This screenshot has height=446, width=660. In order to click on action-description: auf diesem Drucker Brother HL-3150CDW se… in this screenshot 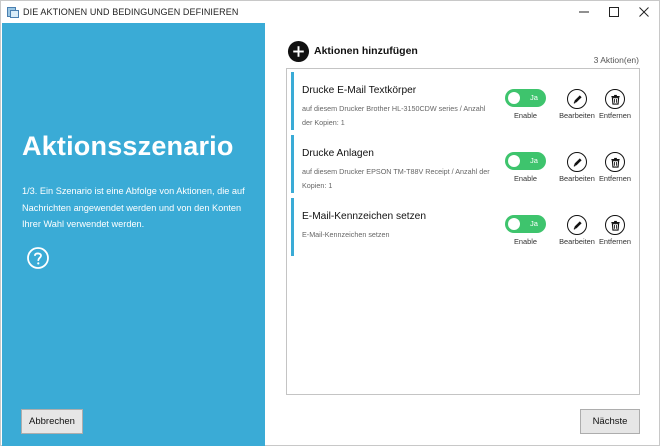, I will do `click(394, 115)`.